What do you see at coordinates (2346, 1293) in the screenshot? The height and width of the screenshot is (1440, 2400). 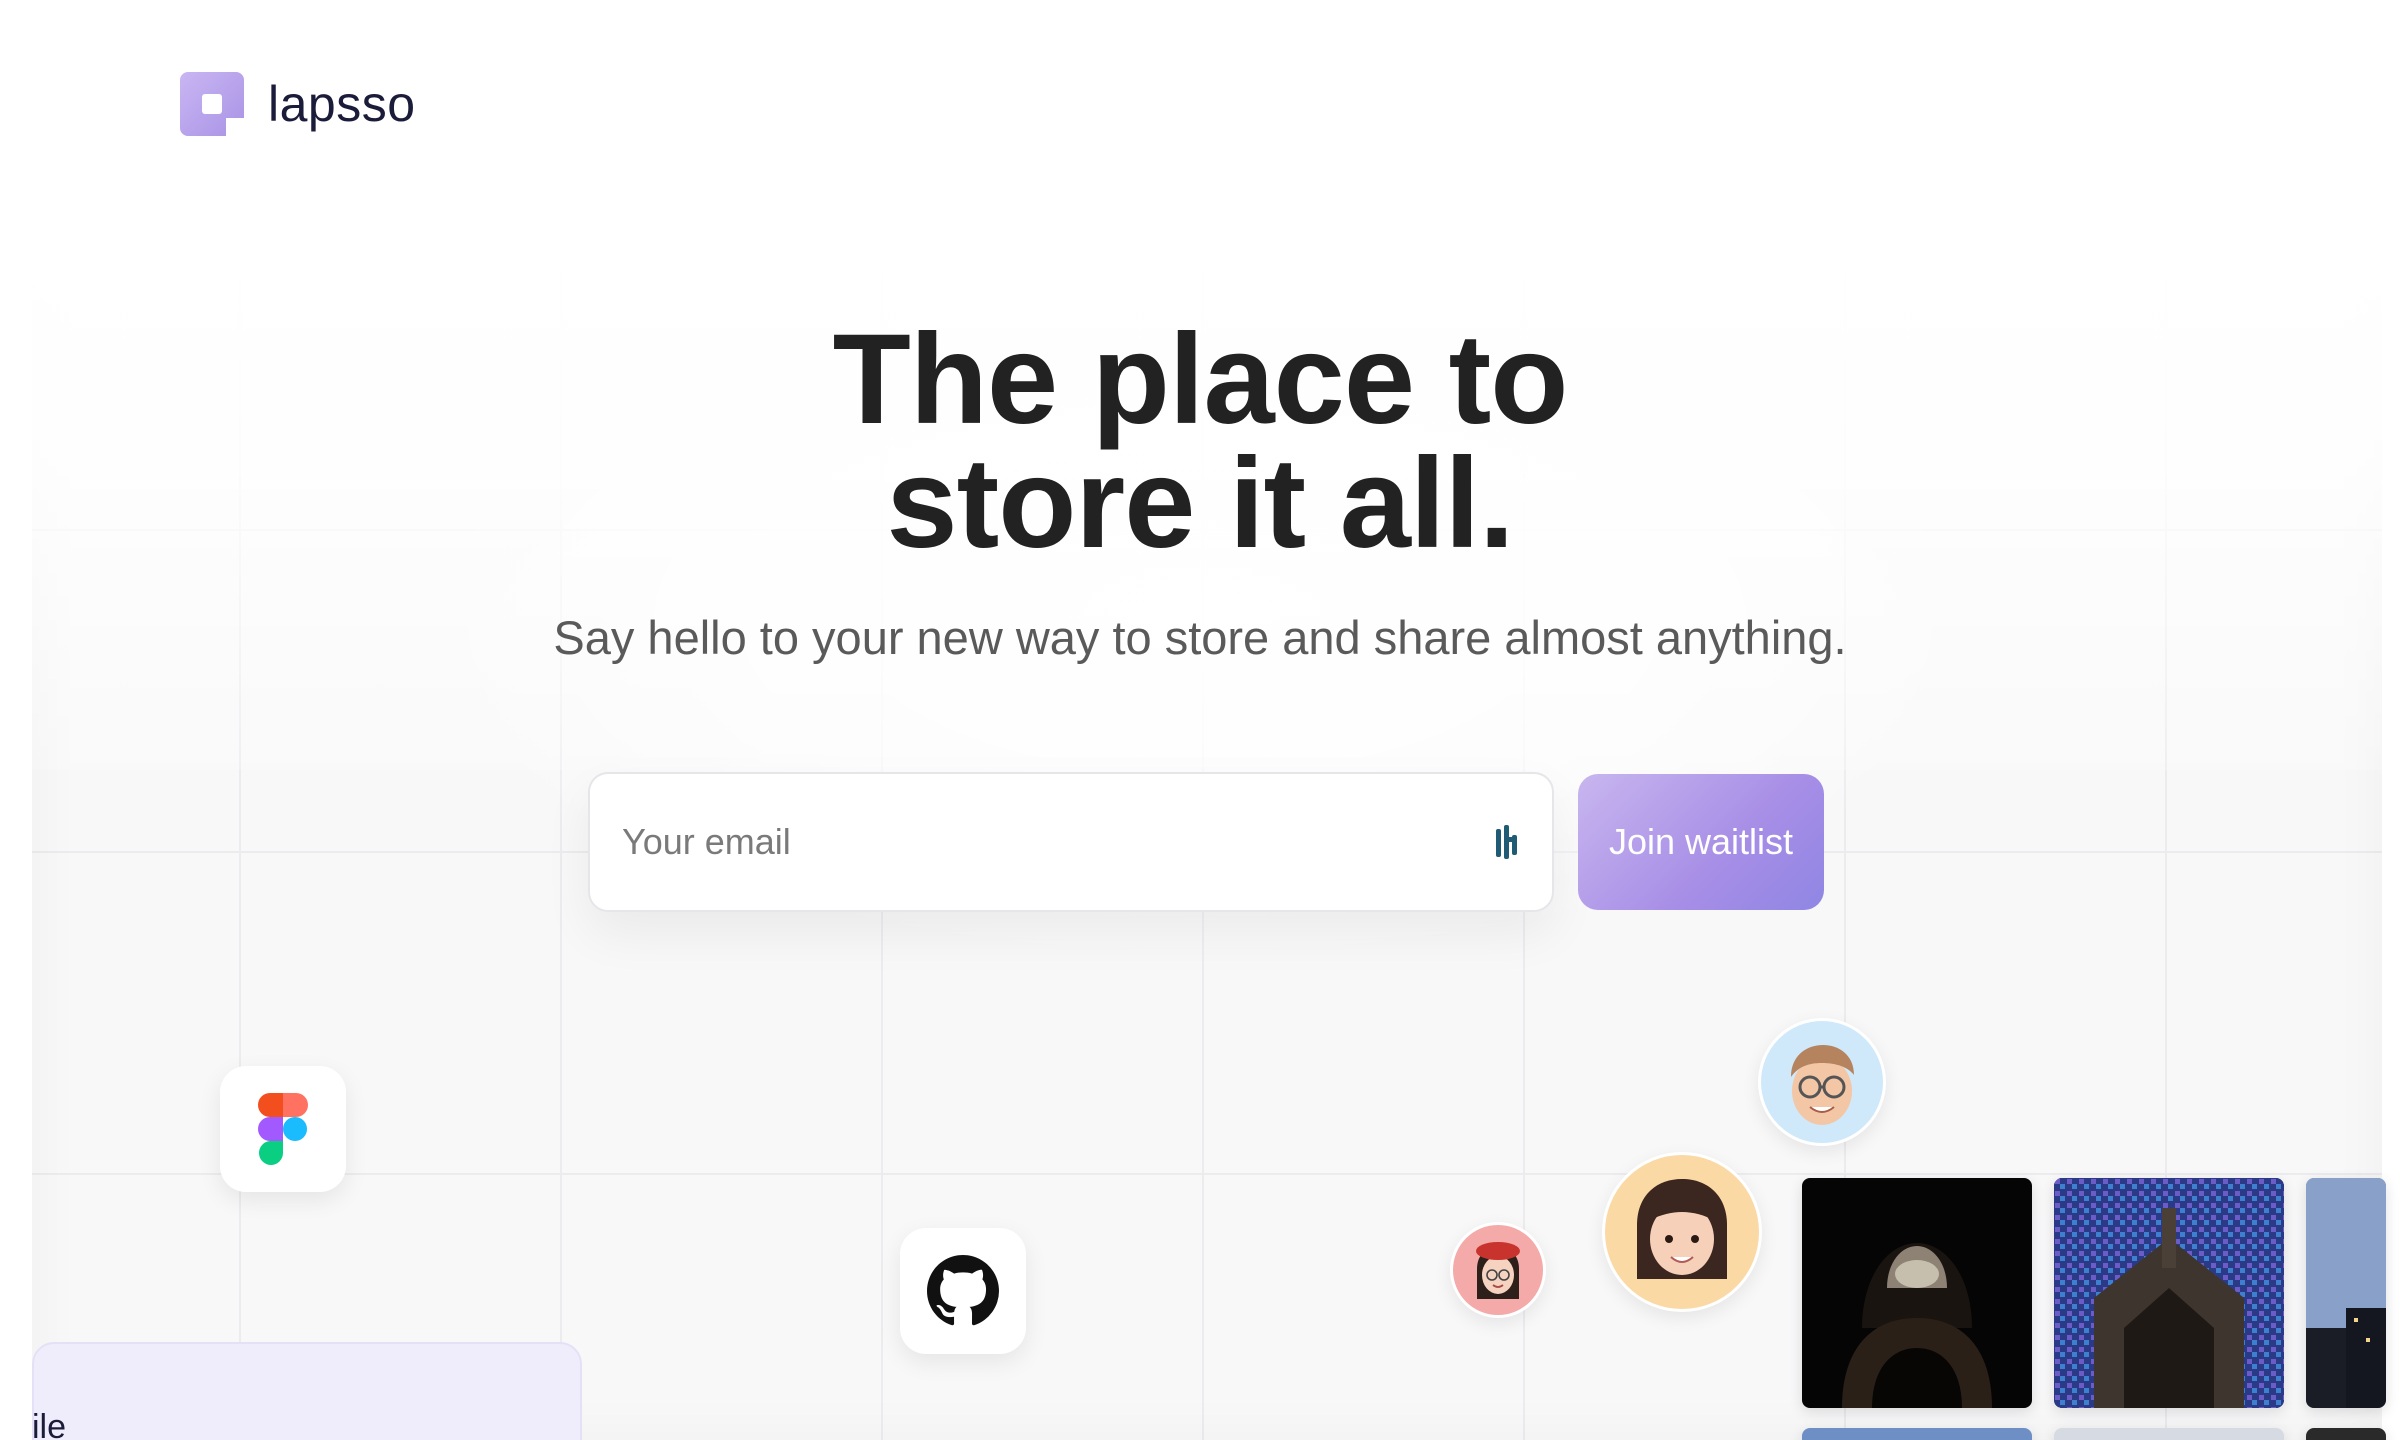 I see `photo-city-skyline` at bounding box center [2346, 1293].